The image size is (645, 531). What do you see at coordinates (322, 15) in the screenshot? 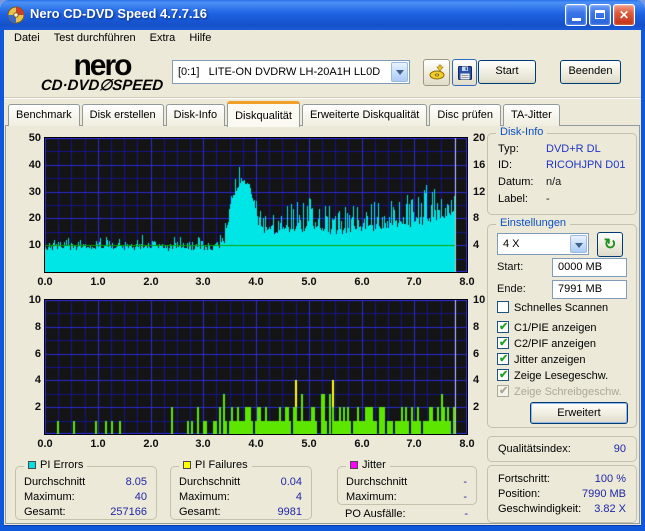
I see `title-bar: Nero CD-DVD Speed 4.7.7.16 ✕` at bounding box center [322, 15].